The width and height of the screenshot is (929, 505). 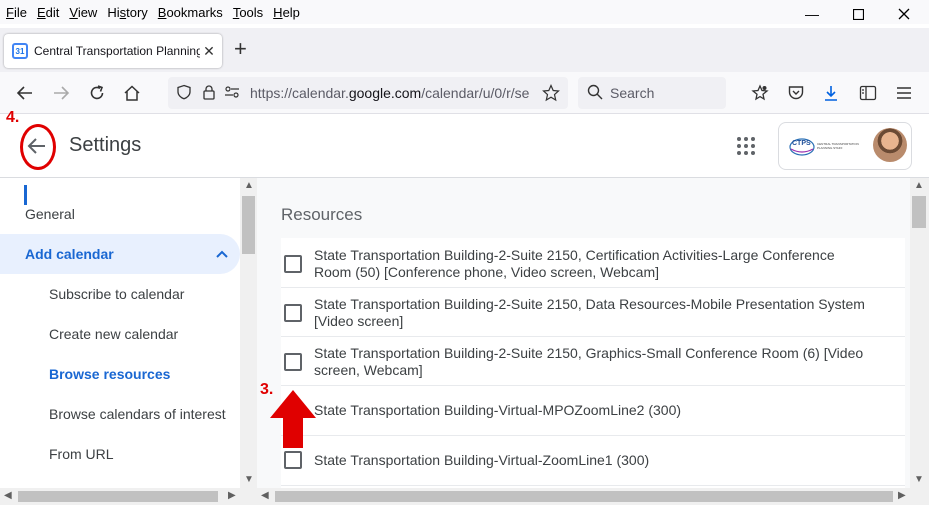 I want to click on url-path: /calendar/u/0/r/se, so click(x=475, y=93).